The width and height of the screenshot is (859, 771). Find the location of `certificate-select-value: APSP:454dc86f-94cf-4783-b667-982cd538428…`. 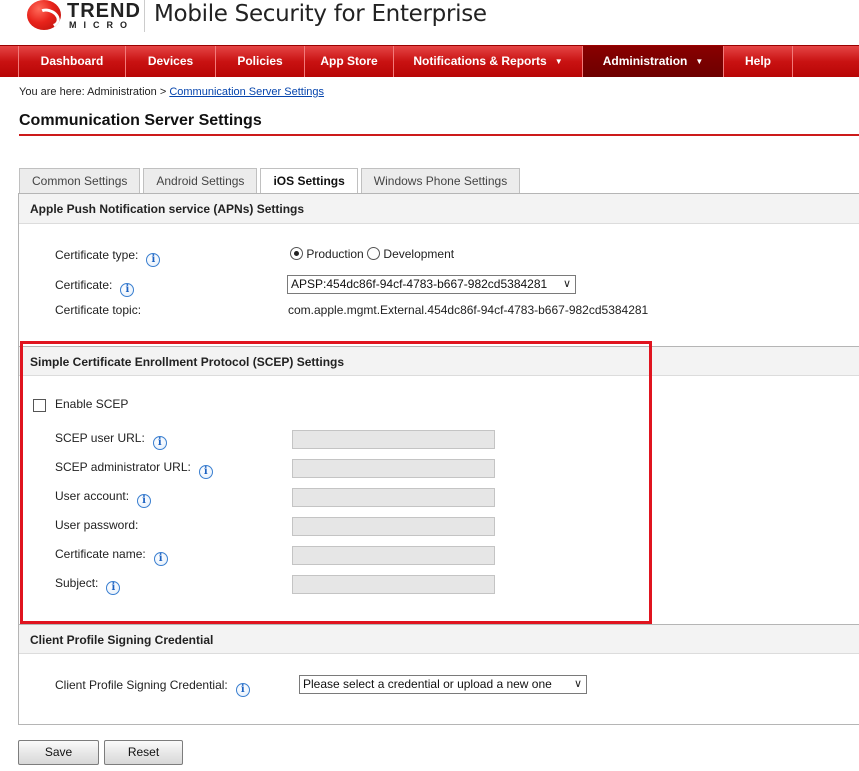

certificate-select-value: APSP:454dc86f-94cf-4783-b667-982cd538428… is located at coordinates (419, 284).